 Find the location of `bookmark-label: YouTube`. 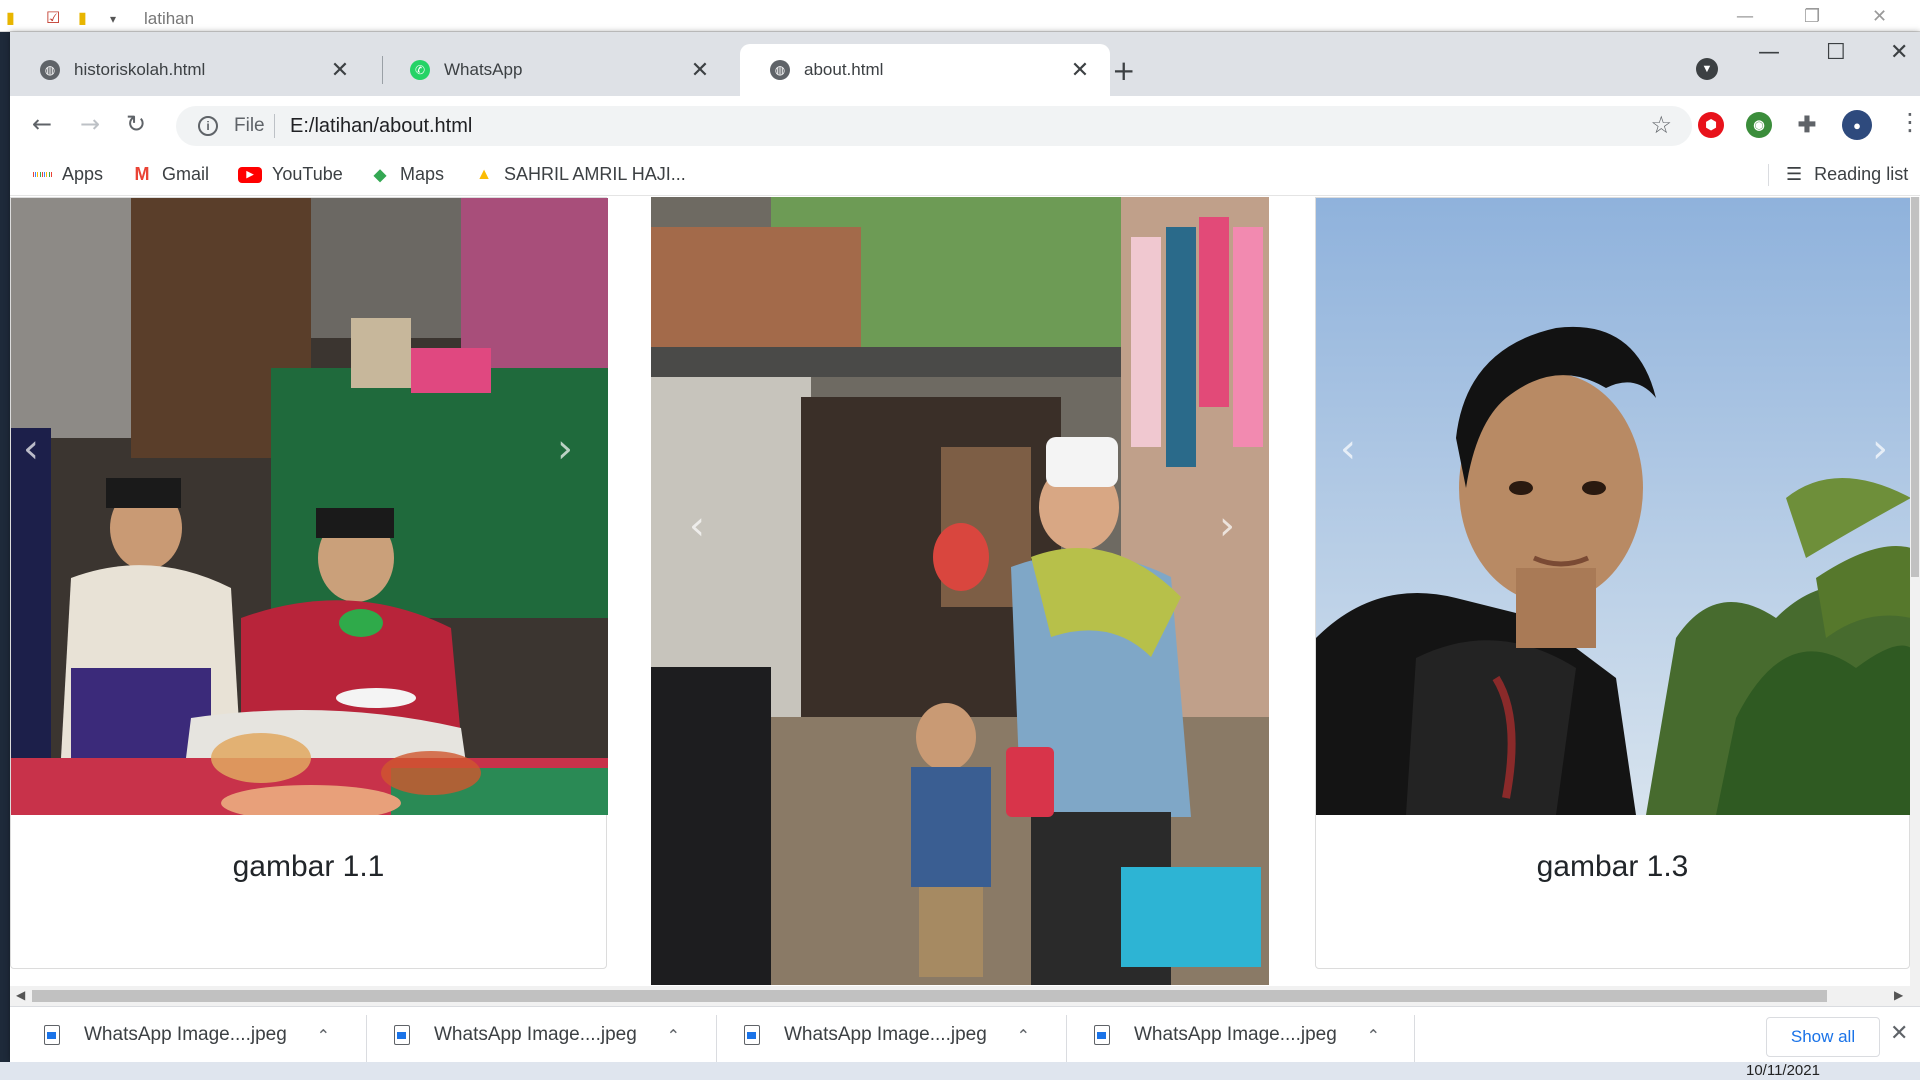

bookmark-label: YouTube is located at coordinates (307, 174).